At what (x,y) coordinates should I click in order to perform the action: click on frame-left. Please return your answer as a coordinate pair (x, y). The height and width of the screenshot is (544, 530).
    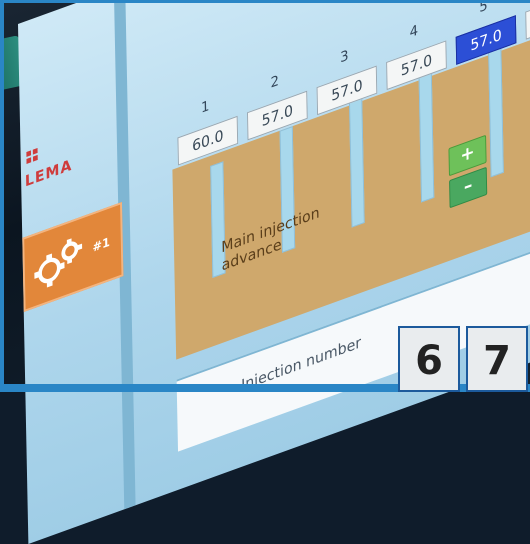
    Looking at the image, I should click on (2, 196).